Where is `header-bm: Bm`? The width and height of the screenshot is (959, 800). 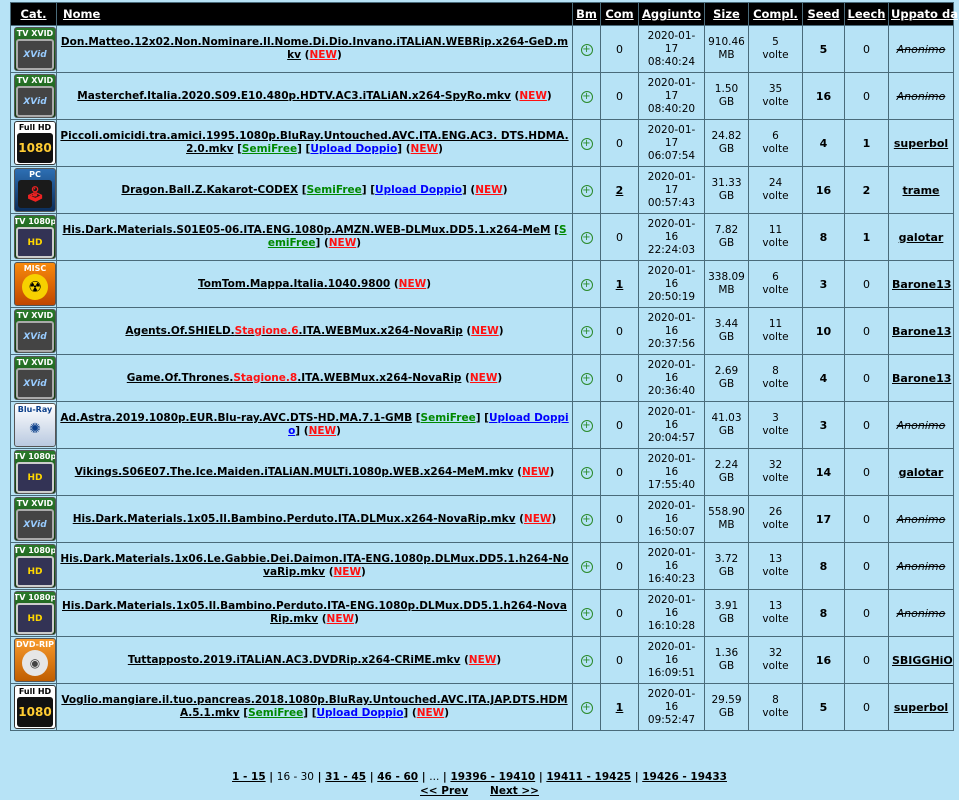
header-bm: Bm is located at coordinates (586, 14).